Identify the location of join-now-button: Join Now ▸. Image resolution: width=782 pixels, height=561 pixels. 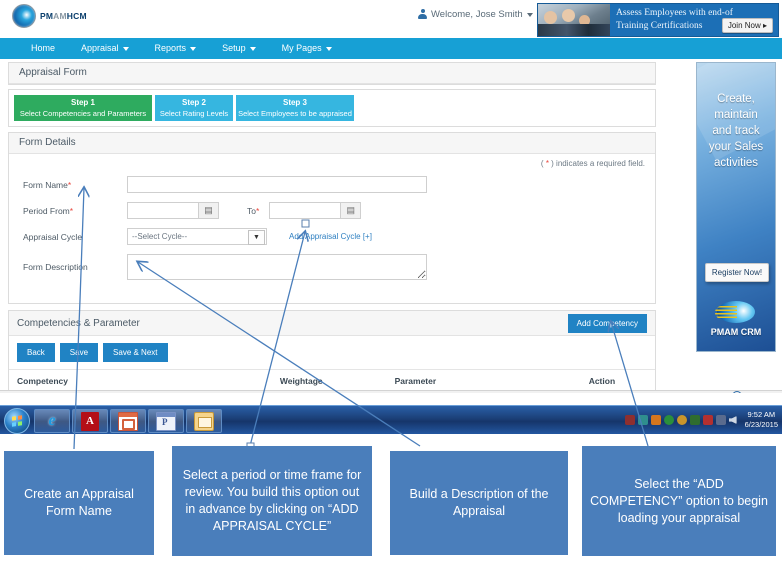
(747, 25).